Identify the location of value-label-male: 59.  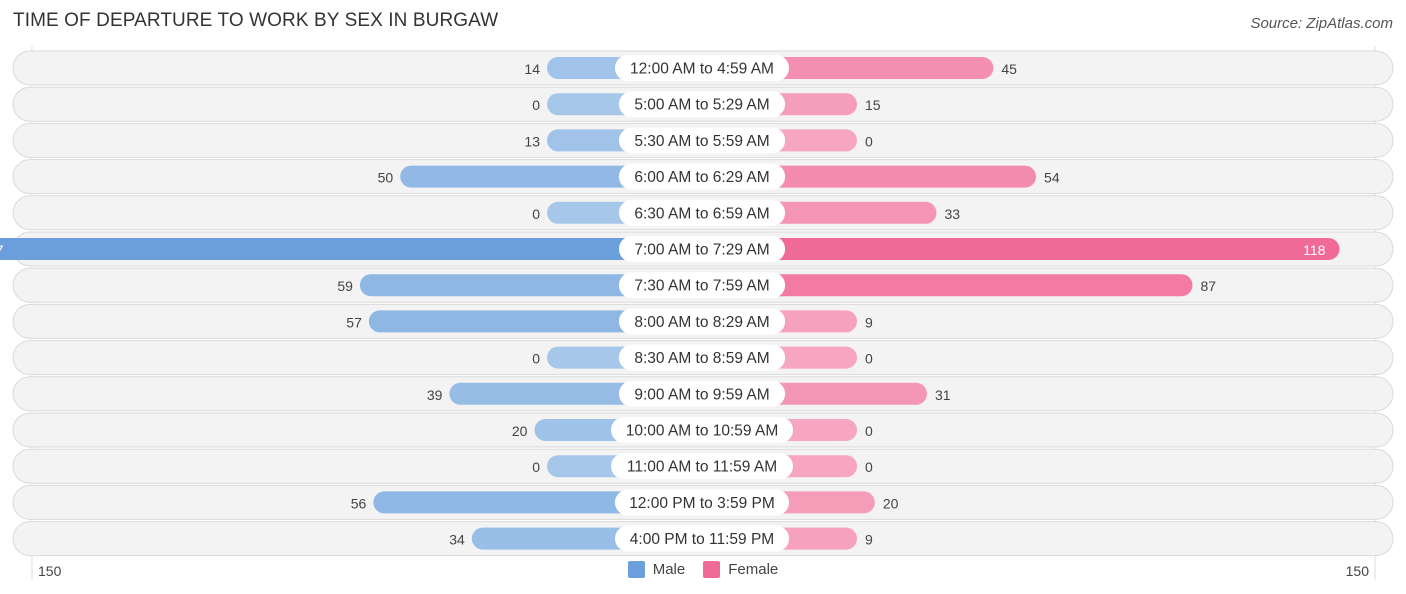
(345, 286).